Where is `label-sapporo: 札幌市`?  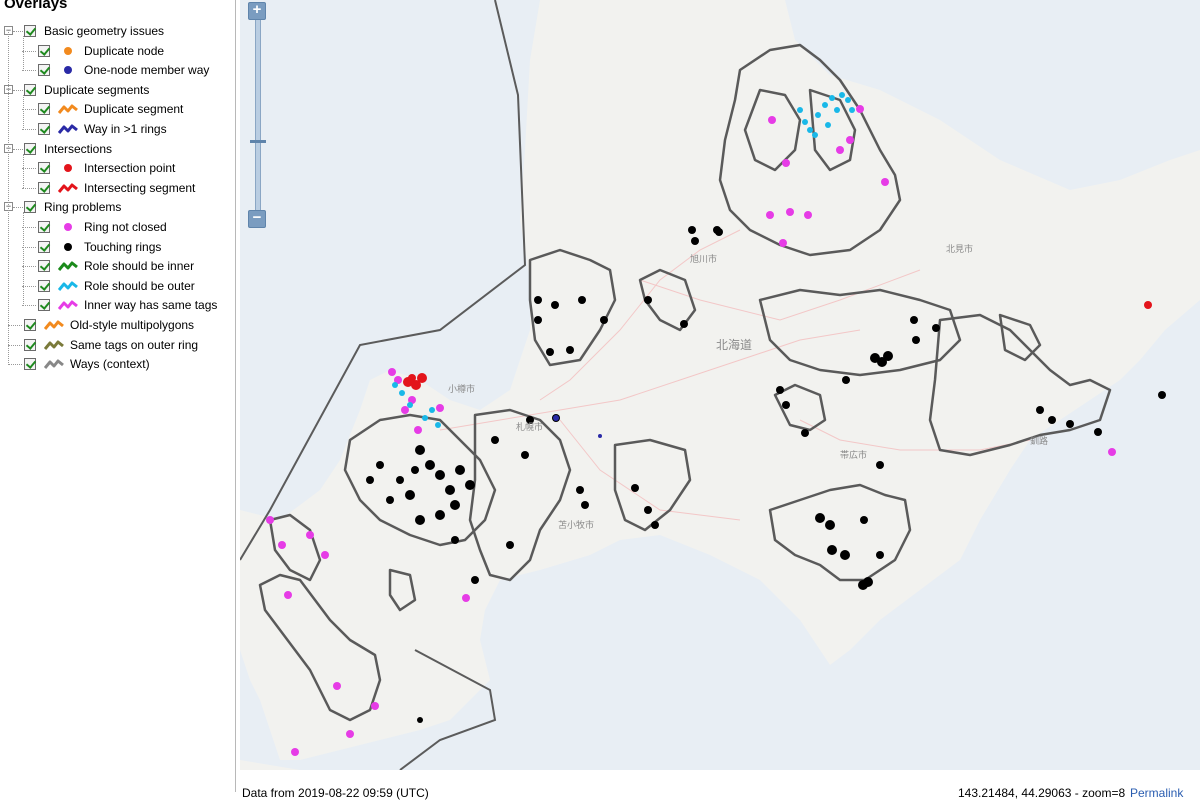
label-sapporo: 札幌市 is located at coordinates (529, 427).